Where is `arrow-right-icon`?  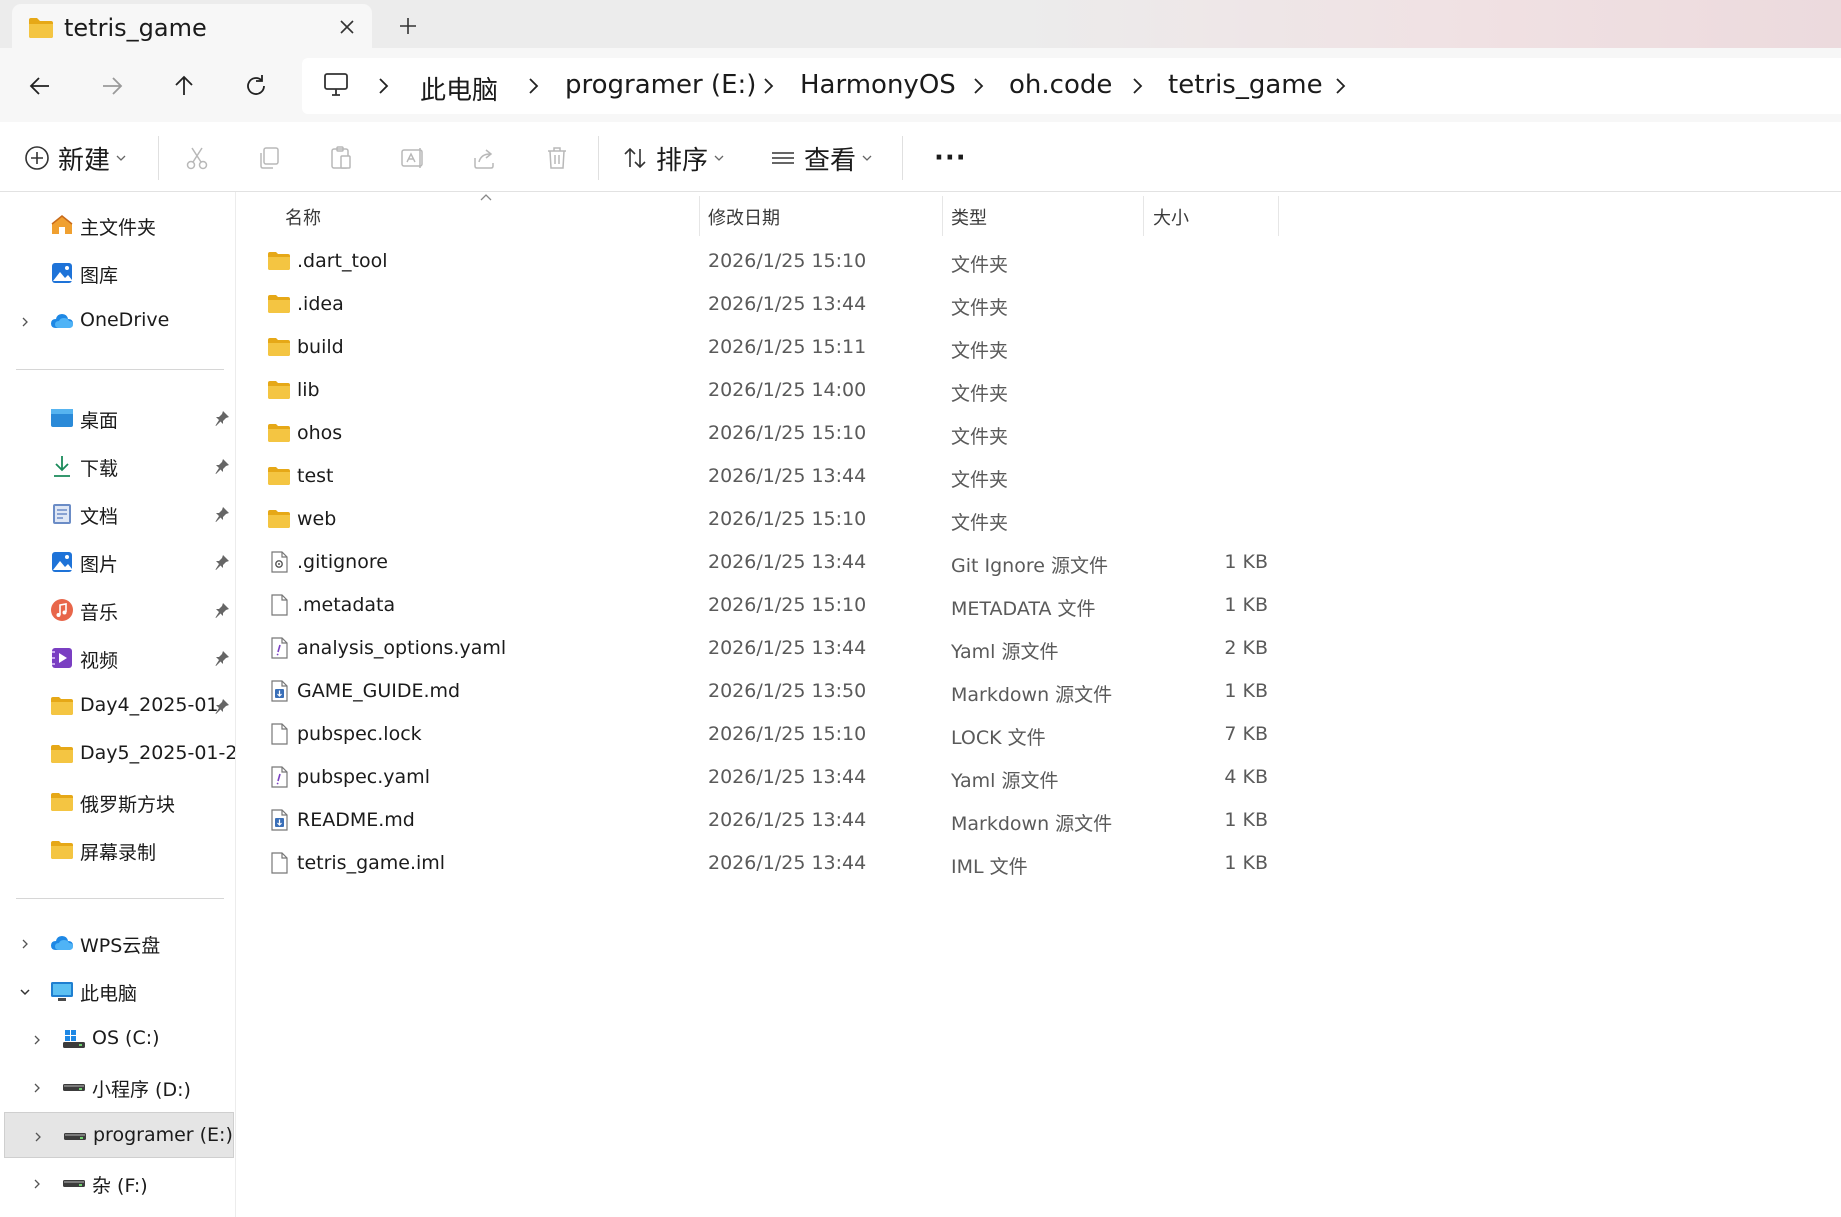
arrow-right-icon is located at coordinates (113, 86).